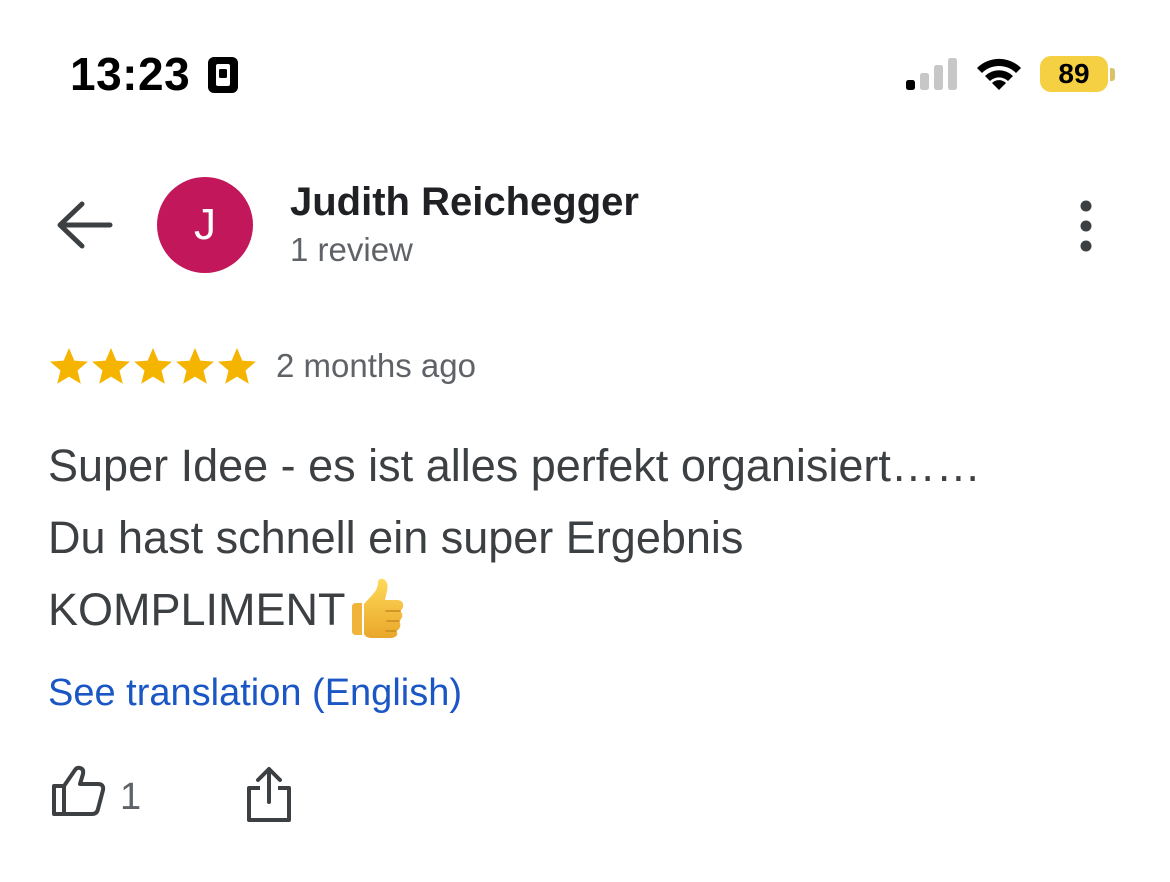 The height and width of the screenshot is (882, 1170). I want to click on more-options-icon, so click(1086, 226).